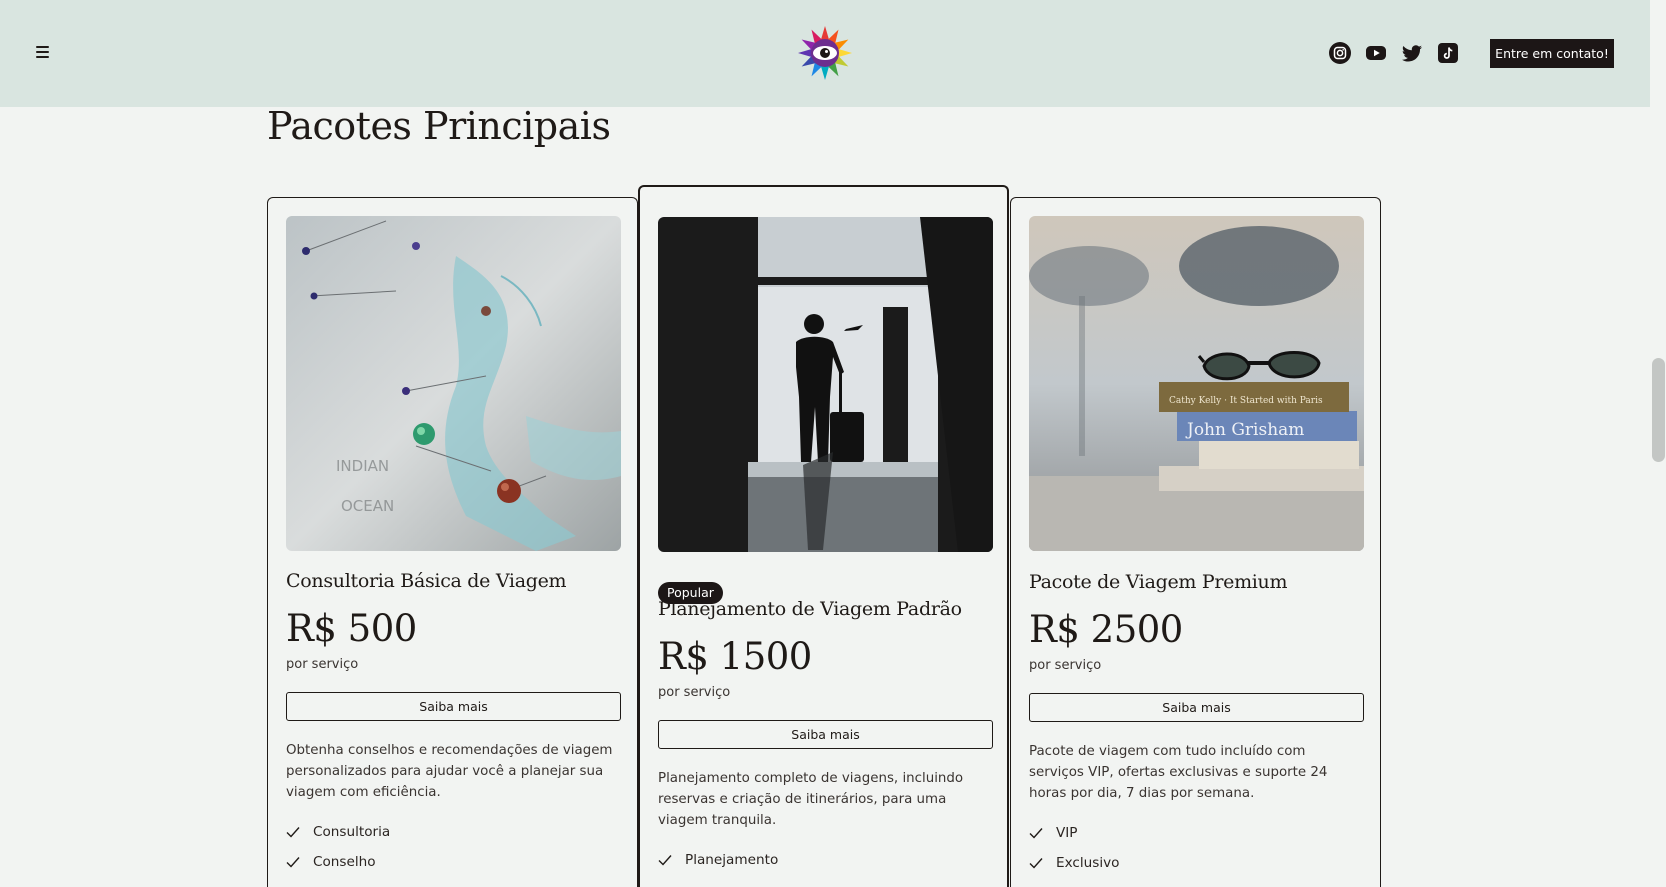 This screenshot has width=1666, height=887. I want to click on feature-item: VIP, so click(1053, 833).